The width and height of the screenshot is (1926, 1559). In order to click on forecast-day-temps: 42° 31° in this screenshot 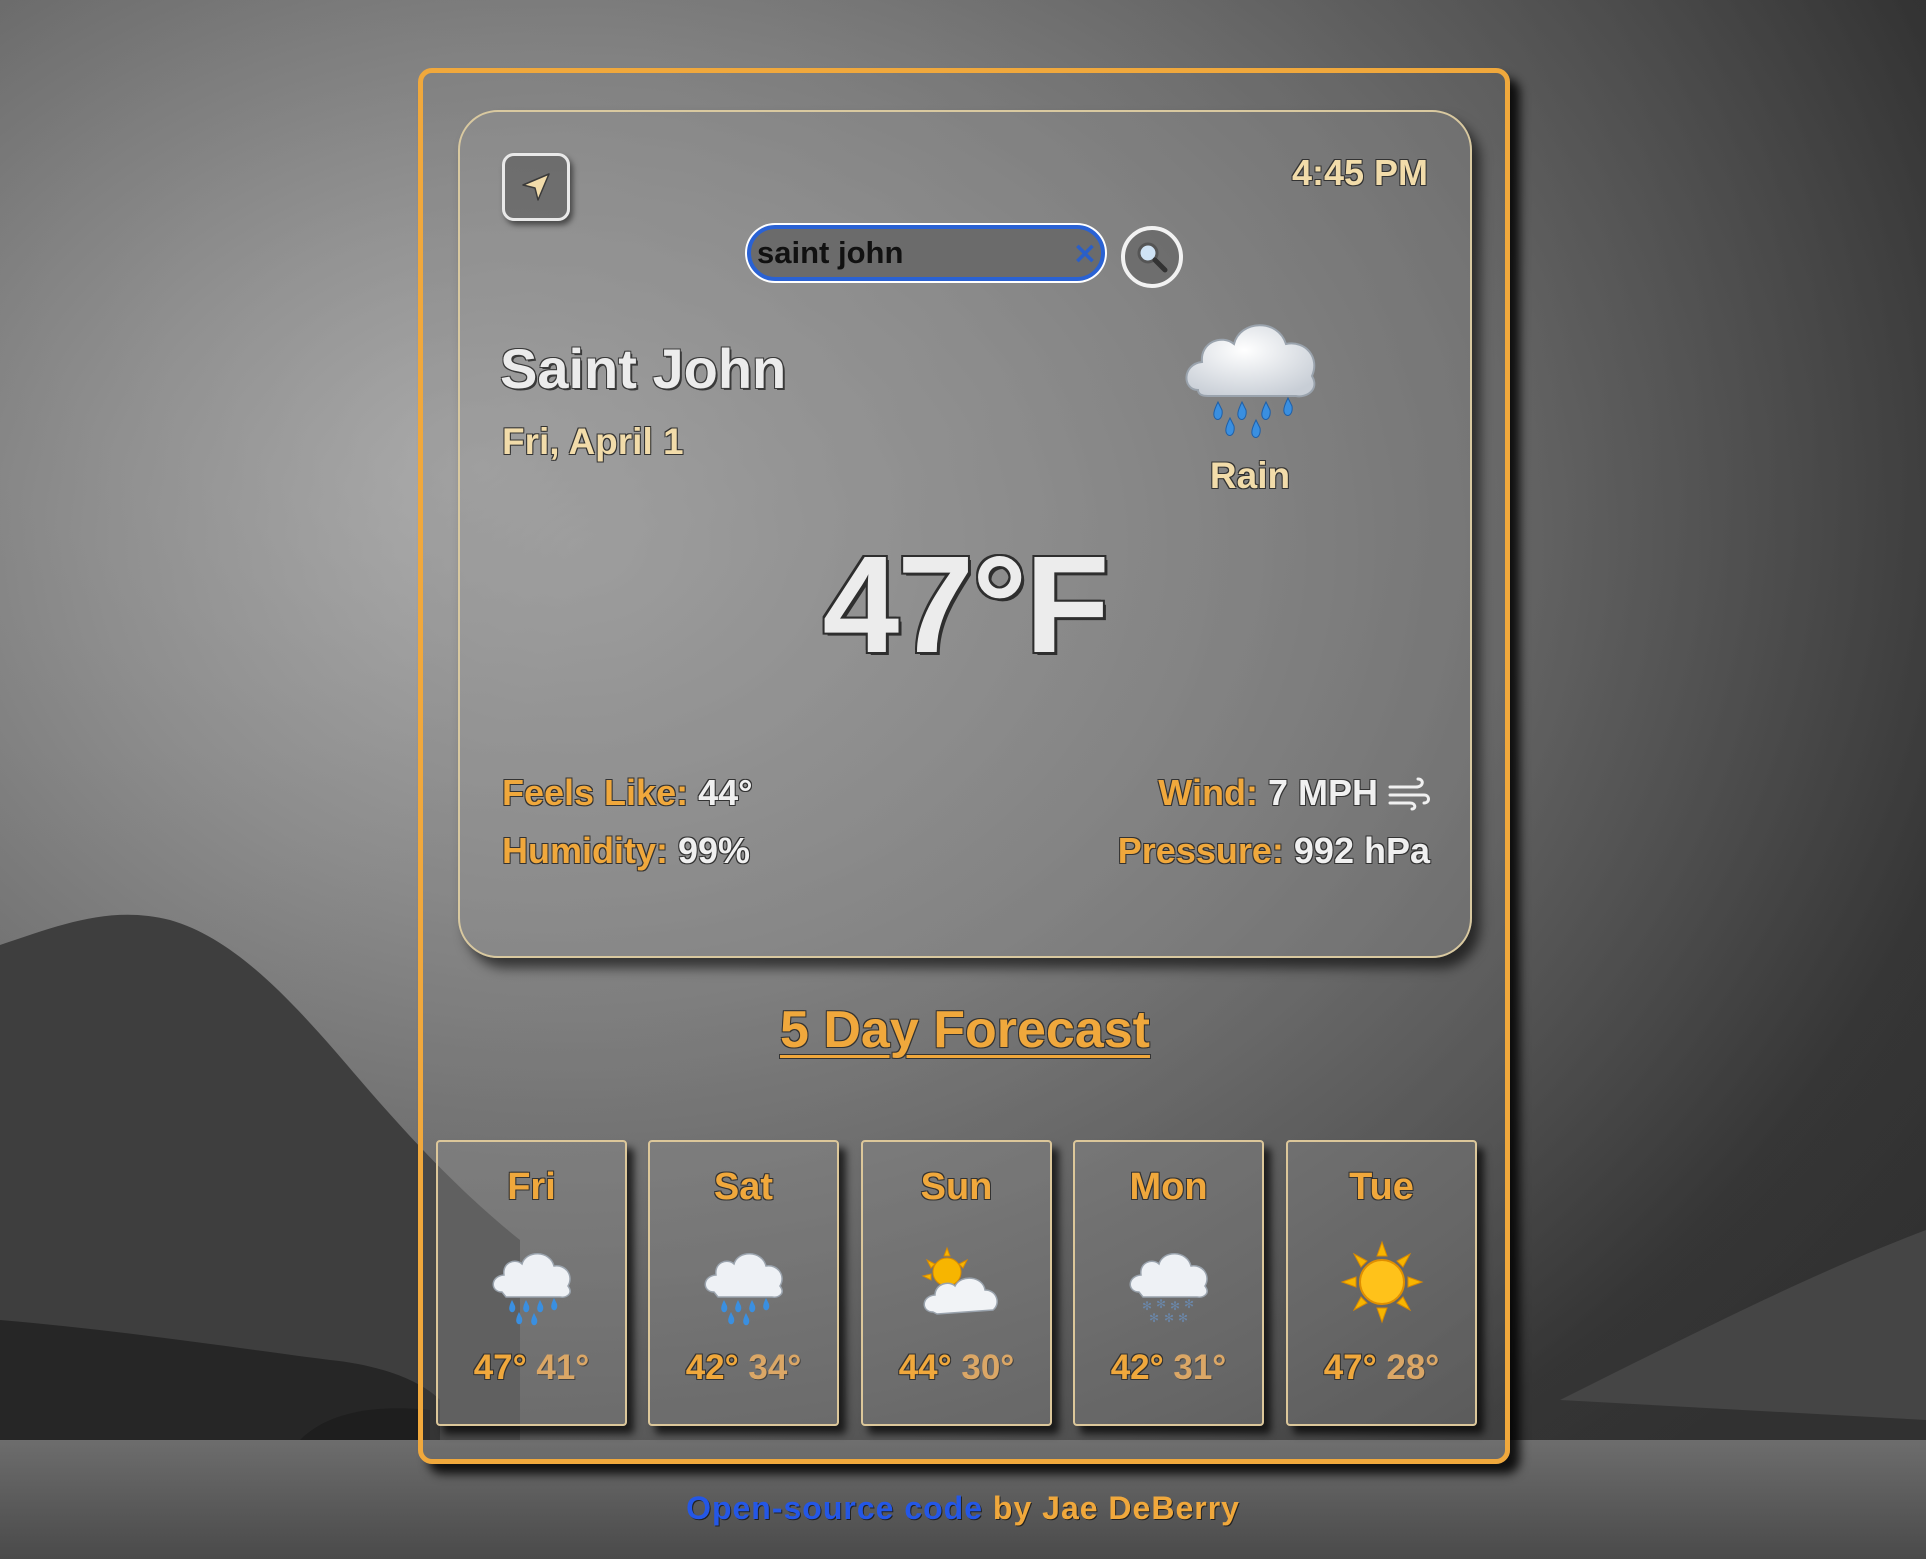, I will do `click(1168, 1368)`.